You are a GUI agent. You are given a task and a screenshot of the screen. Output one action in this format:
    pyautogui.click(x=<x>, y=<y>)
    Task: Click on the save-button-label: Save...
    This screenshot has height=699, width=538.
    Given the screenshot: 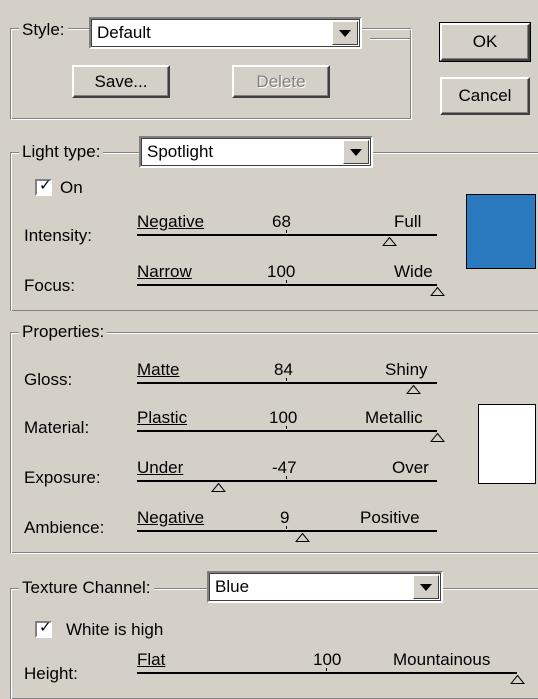 What is the action you would take?
    pyautogui.click(x=121, y=81)
    